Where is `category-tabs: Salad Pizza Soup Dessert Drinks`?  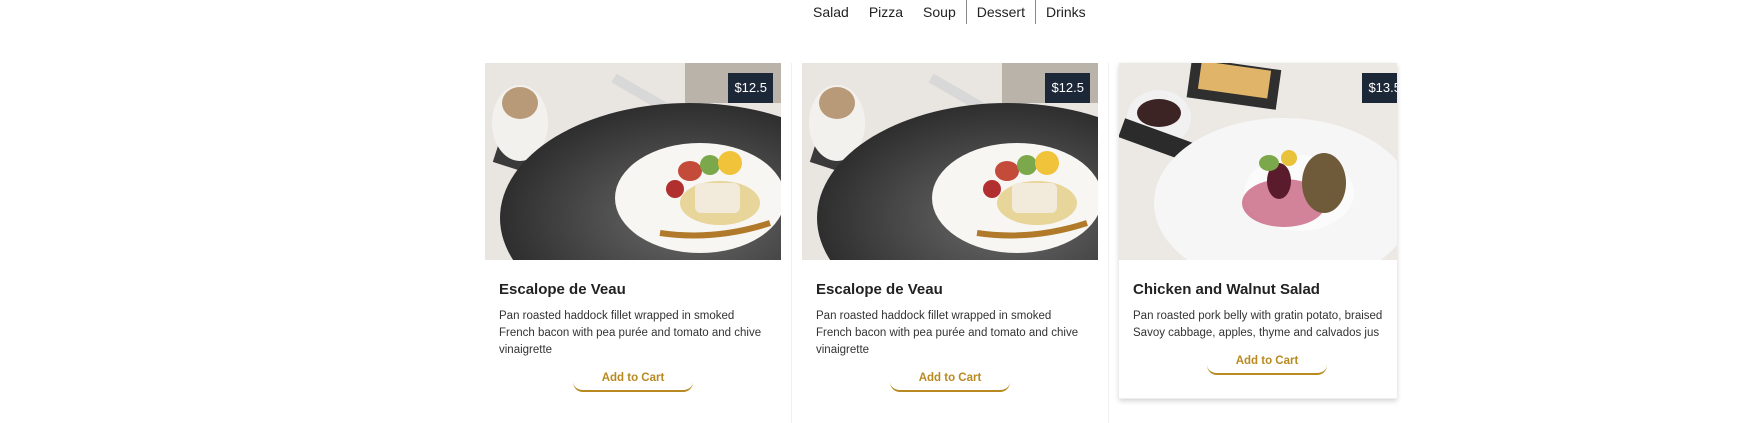
category-tabs: Salad Pizza Soup Dessert Drinks is located at coordinates (949, 12).